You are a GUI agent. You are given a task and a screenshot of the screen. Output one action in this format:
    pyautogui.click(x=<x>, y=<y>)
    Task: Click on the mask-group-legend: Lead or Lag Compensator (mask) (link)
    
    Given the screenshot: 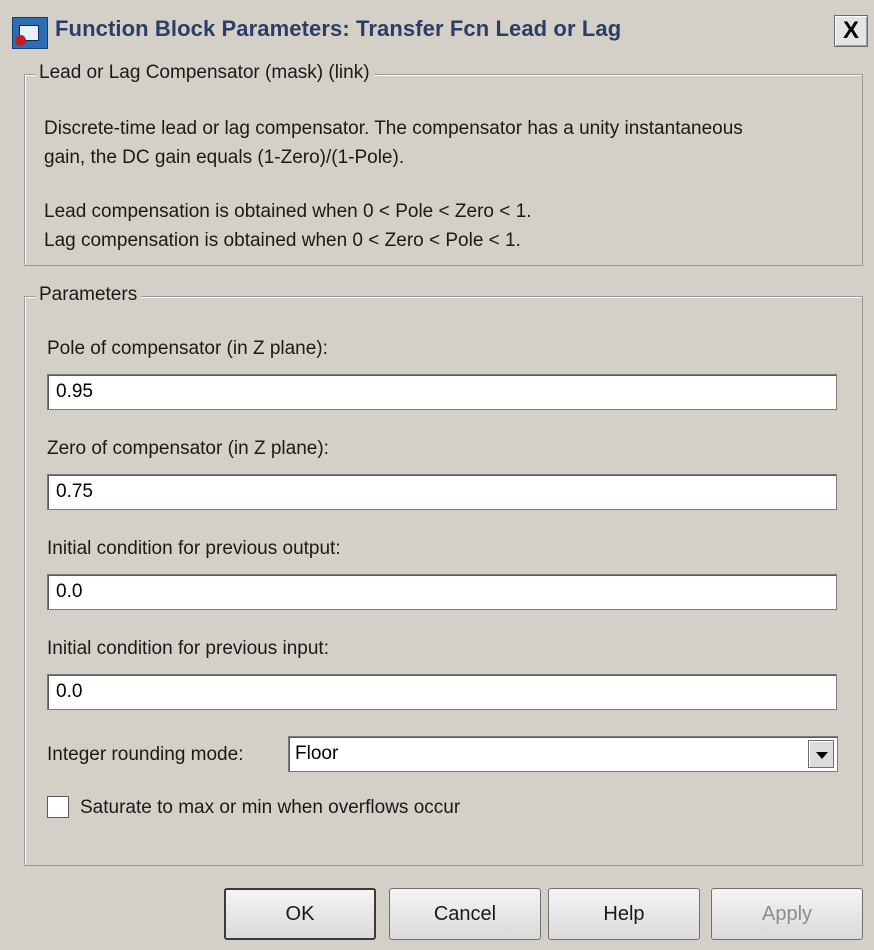 What is the action you would take?
    pyautogui.click(x=204, y=73)
    